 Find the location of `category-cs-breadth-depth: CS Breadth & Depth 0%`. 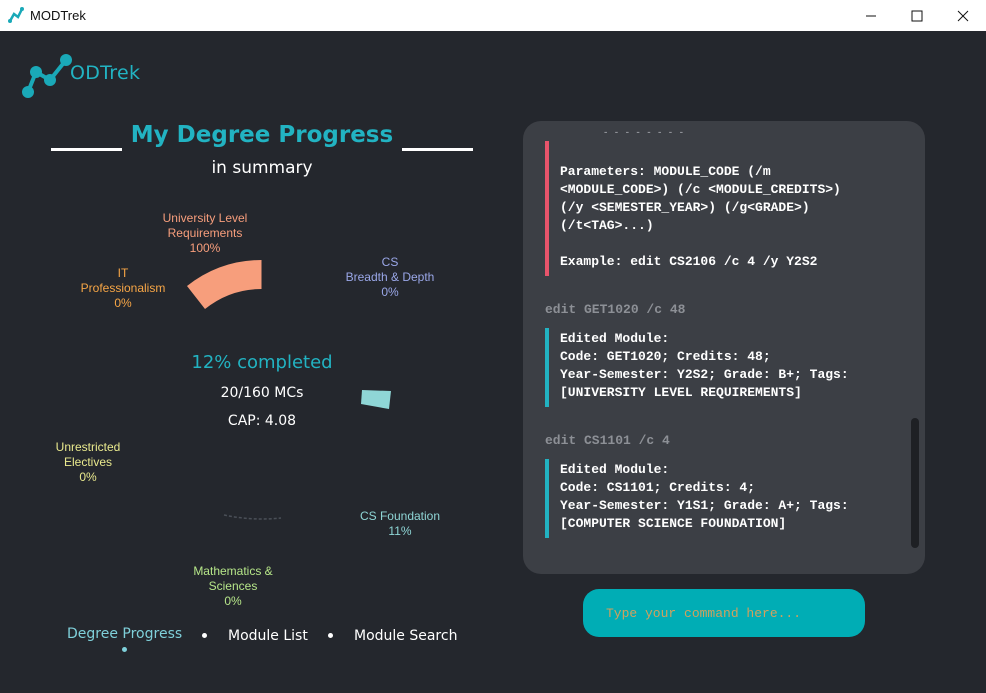

category-cs-breadth-depth: CS Breadth & Depth 0% is located at coordinates (390, 277).